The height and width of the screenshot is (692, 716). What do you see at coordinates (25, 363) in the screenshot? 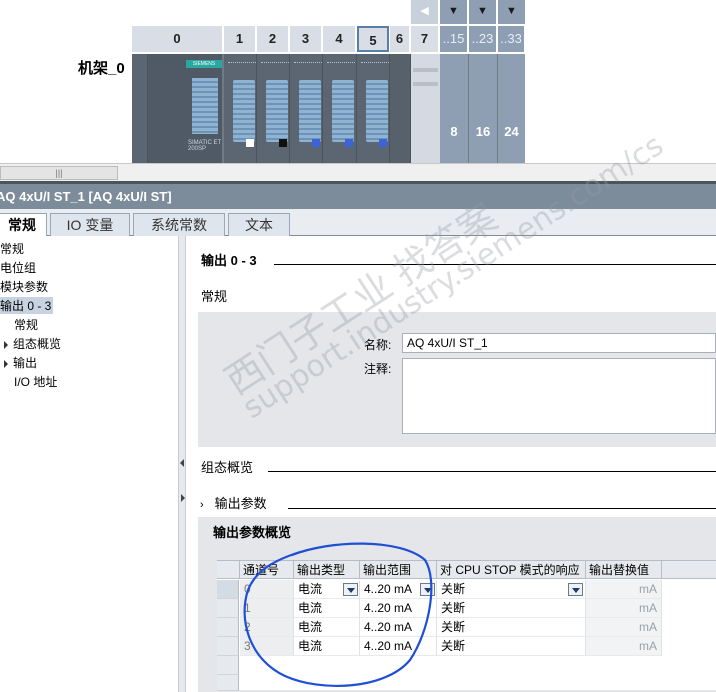
I see `nav-label-output: 输出` at bounding box center [25, 363].